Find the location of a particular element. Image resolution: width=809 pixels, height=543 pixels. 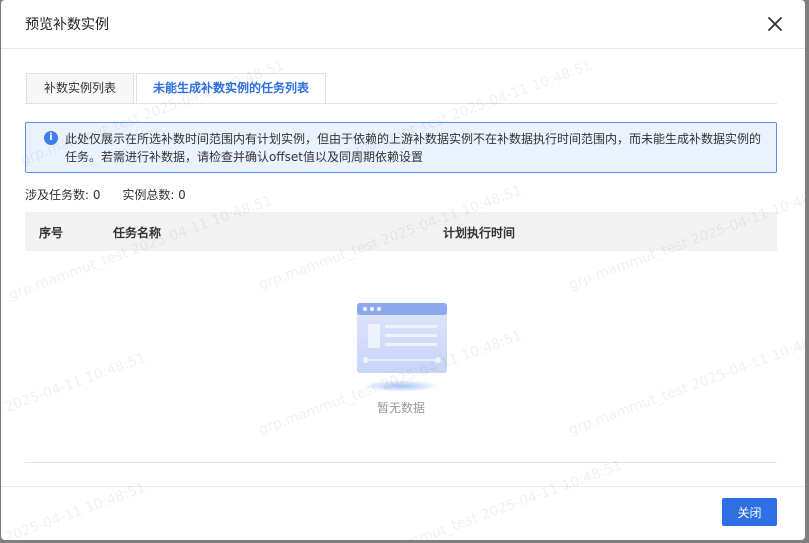

footer-divider is located at coordinates (403, 486).